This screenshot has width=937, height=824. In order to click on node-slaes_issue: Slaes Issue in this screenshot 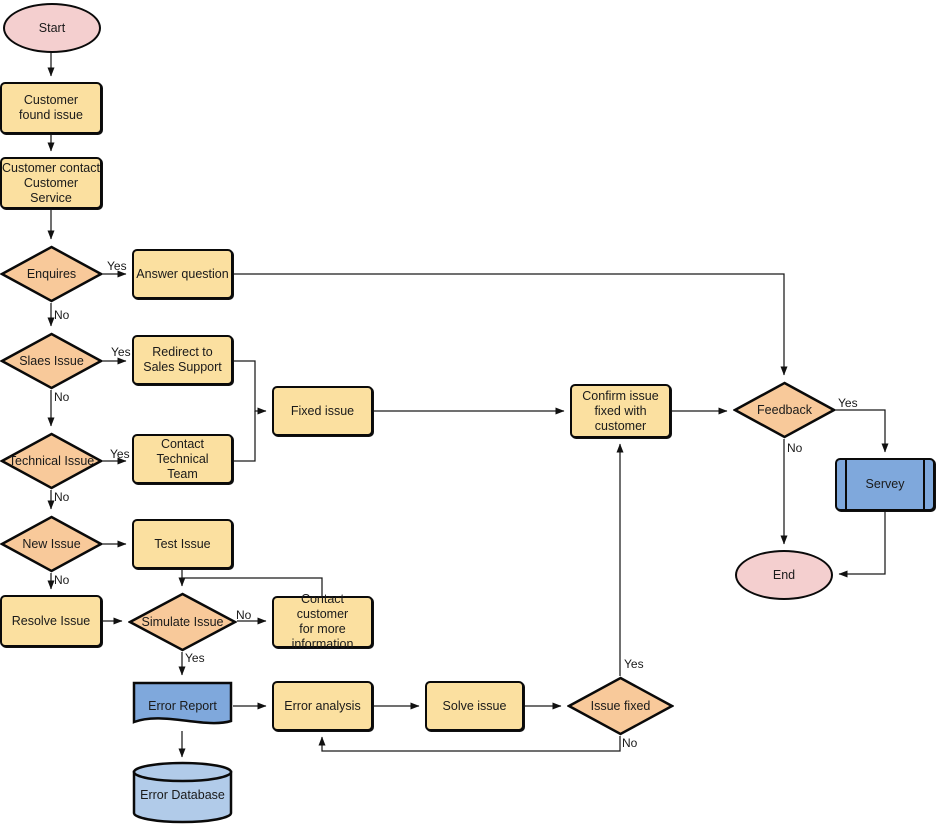, I will do `click(51, 361)`.